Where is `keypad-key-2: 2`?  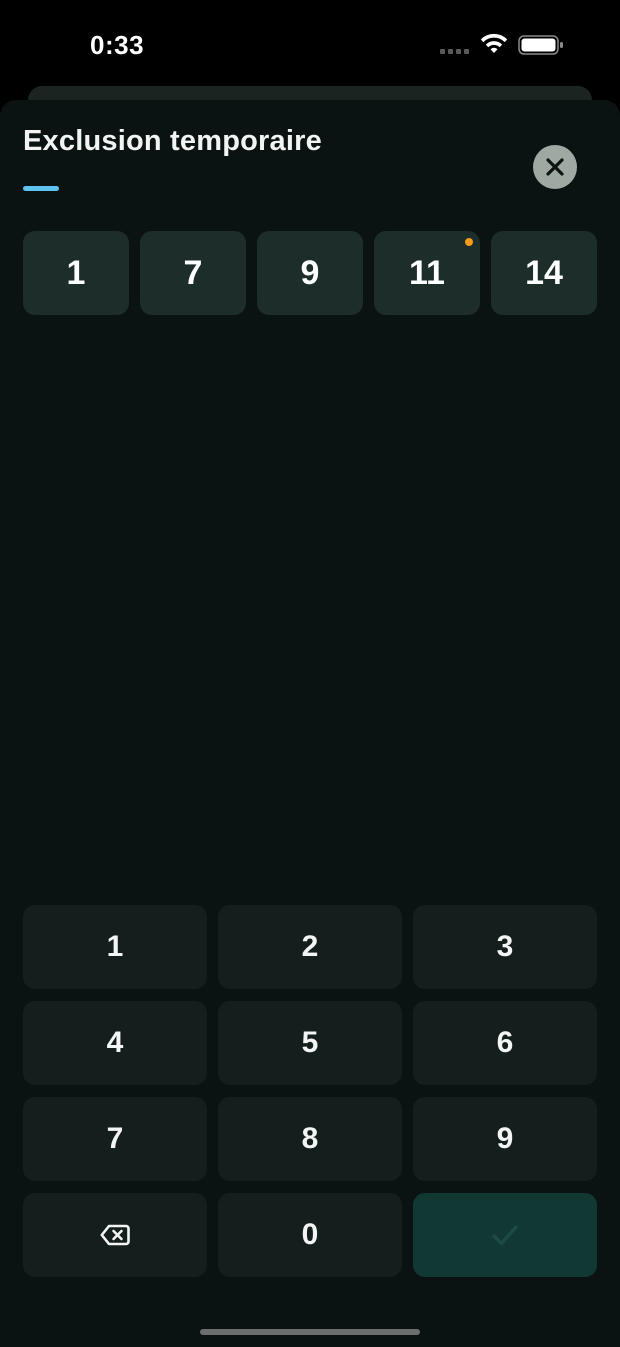 keypad-key-2: 2 is located at coordinates (310, 947).